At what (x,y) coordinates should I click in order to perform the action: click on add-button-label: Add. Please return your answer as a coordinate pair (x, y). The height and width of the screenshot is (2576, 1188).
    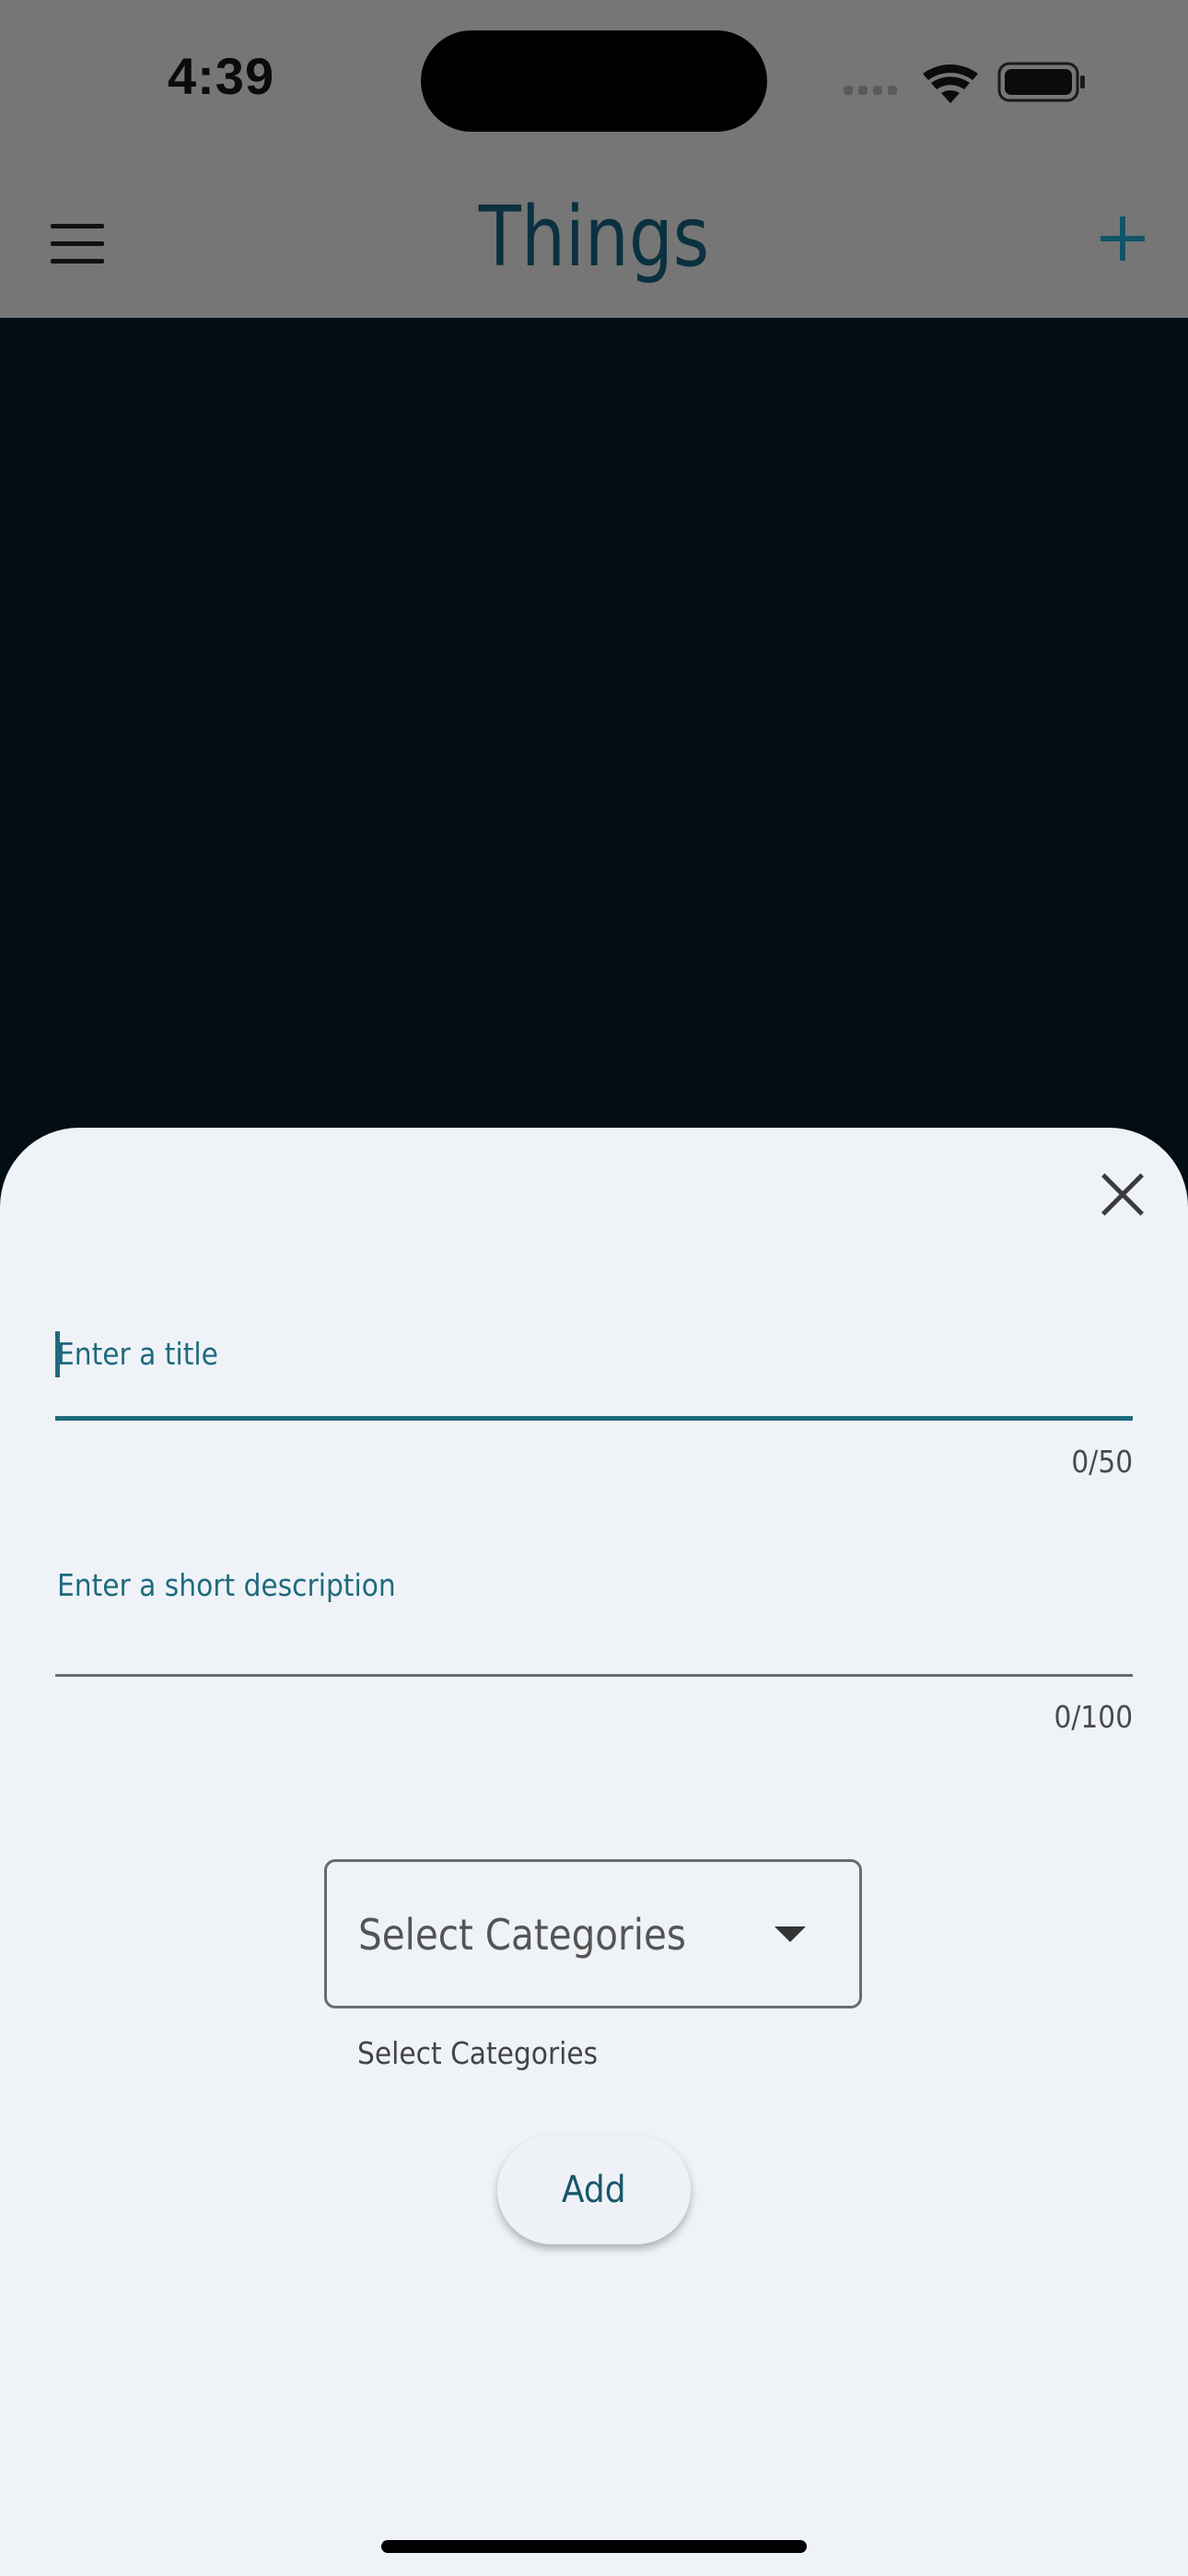
    Looking at the image, I should click on (594, 2190).